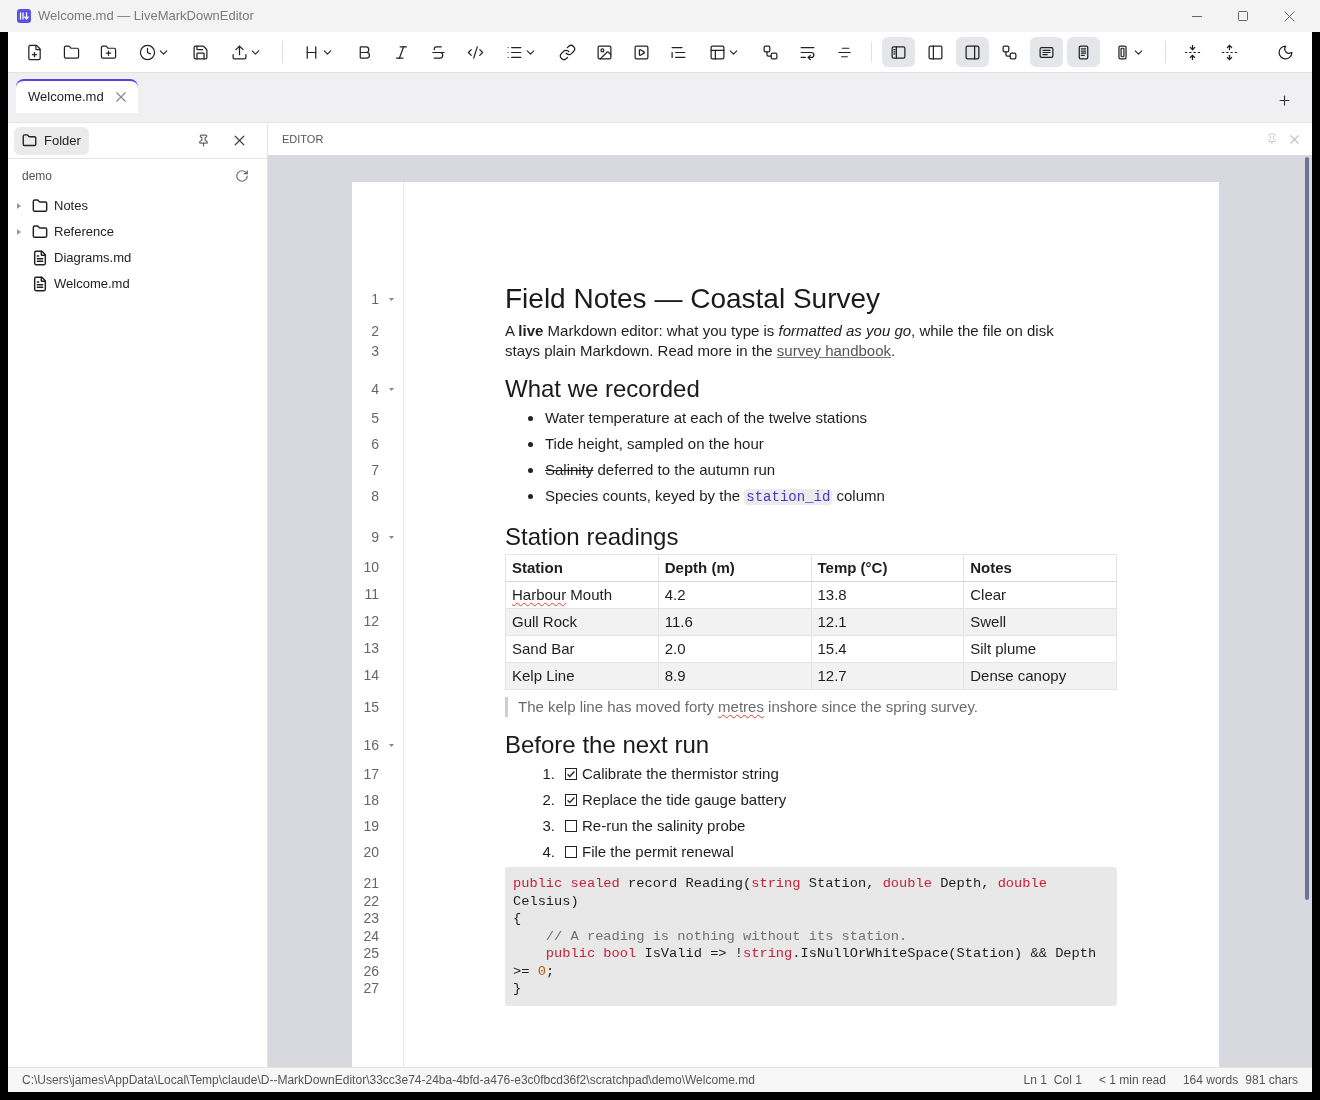 The width and height of the screenshot is (1320, 1100). What do you see at coordinates (548, 799) in the screenshot?
I see `list-number: 2.` at bounding box center [548, 799].